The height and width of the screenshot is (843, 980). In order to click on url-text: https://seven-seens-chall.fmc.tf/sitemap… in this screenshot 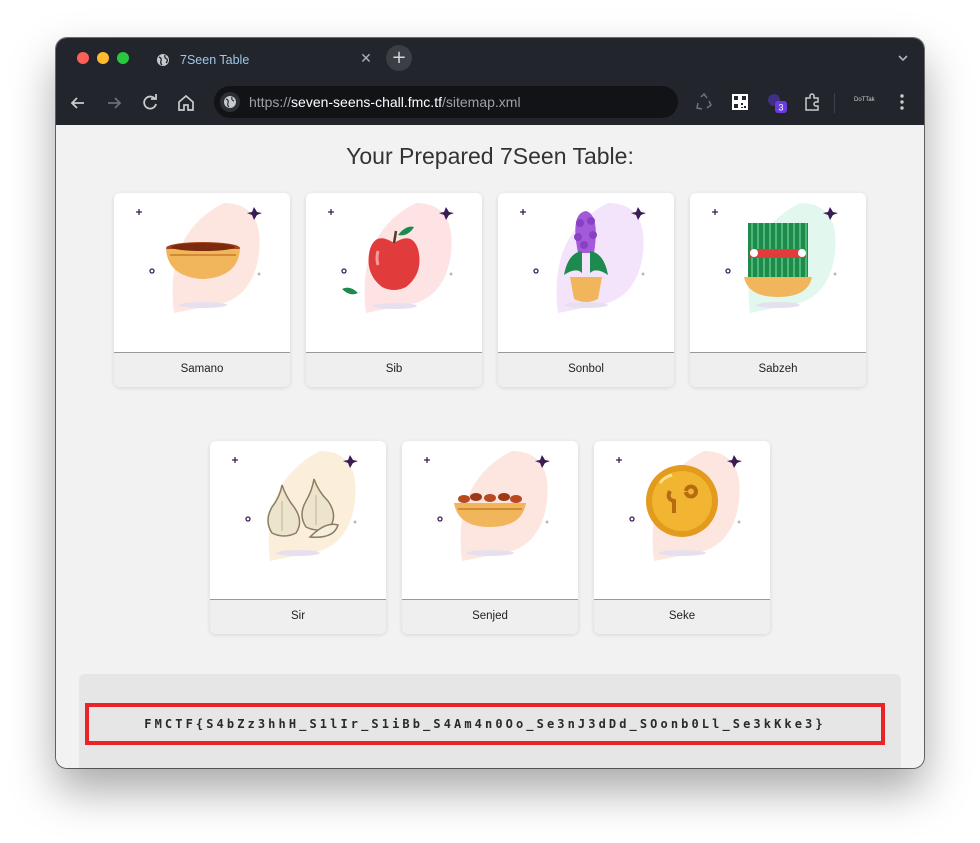, I will do `click(385, 102)`.